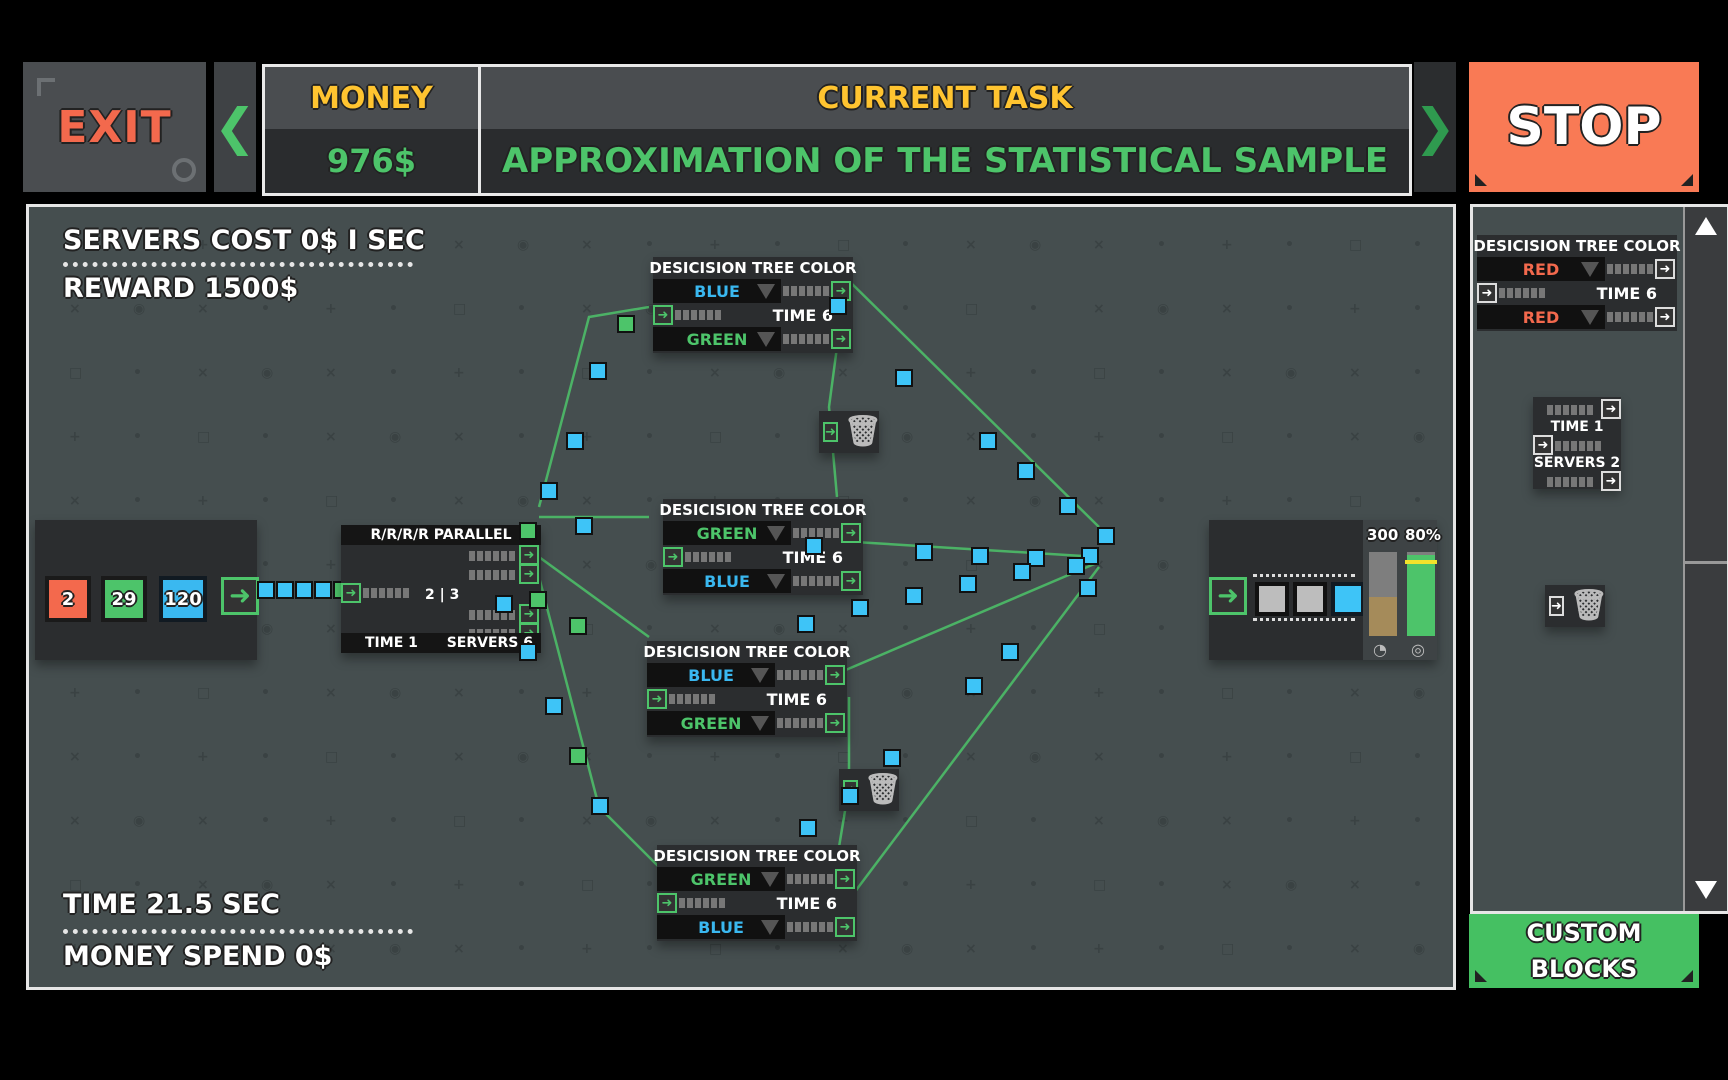 This screenshot has width=1728, height=1080. Describe the element at coordinates (1706, 226) in the screenshot. I see `scroll-up-icon` at that location.